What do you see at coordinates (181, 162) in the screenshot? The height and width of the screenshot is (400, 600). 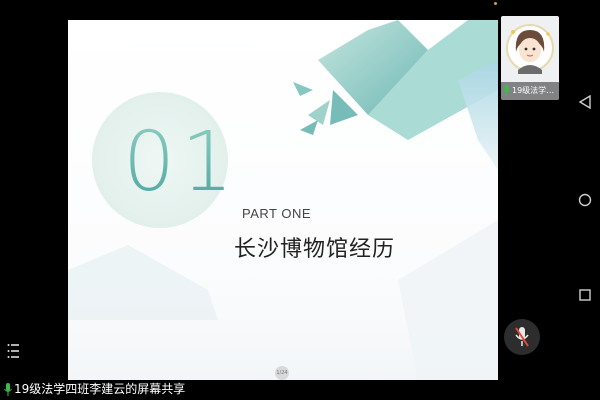 I see `section-number: 01` at bounding box center [181, 162].